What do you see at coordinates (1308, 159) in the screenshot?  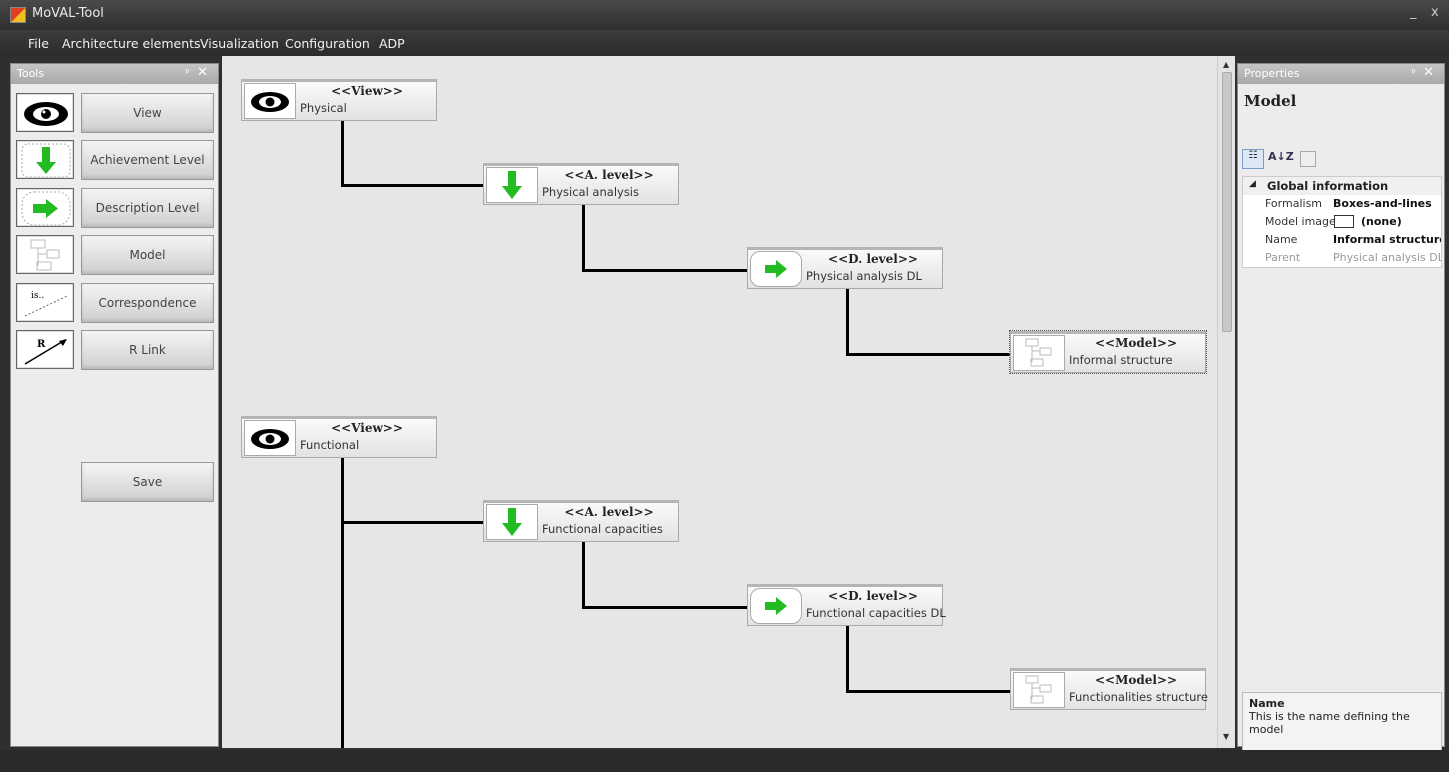 I see `property-pages-icon` at bounding box center [1308, 159].